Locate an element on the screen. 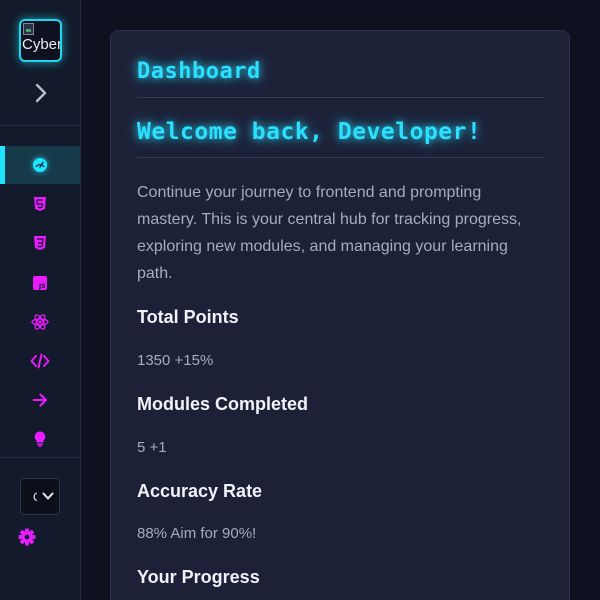 The image size is (600, 600). sidebar-item-dashboard is located at coordinates (40, 165).